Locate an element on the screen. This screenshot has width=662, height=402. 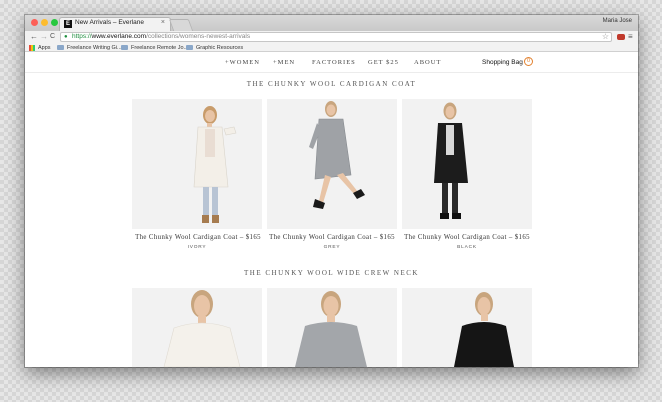
minimize-window-button is located at coordinates (44, 22).